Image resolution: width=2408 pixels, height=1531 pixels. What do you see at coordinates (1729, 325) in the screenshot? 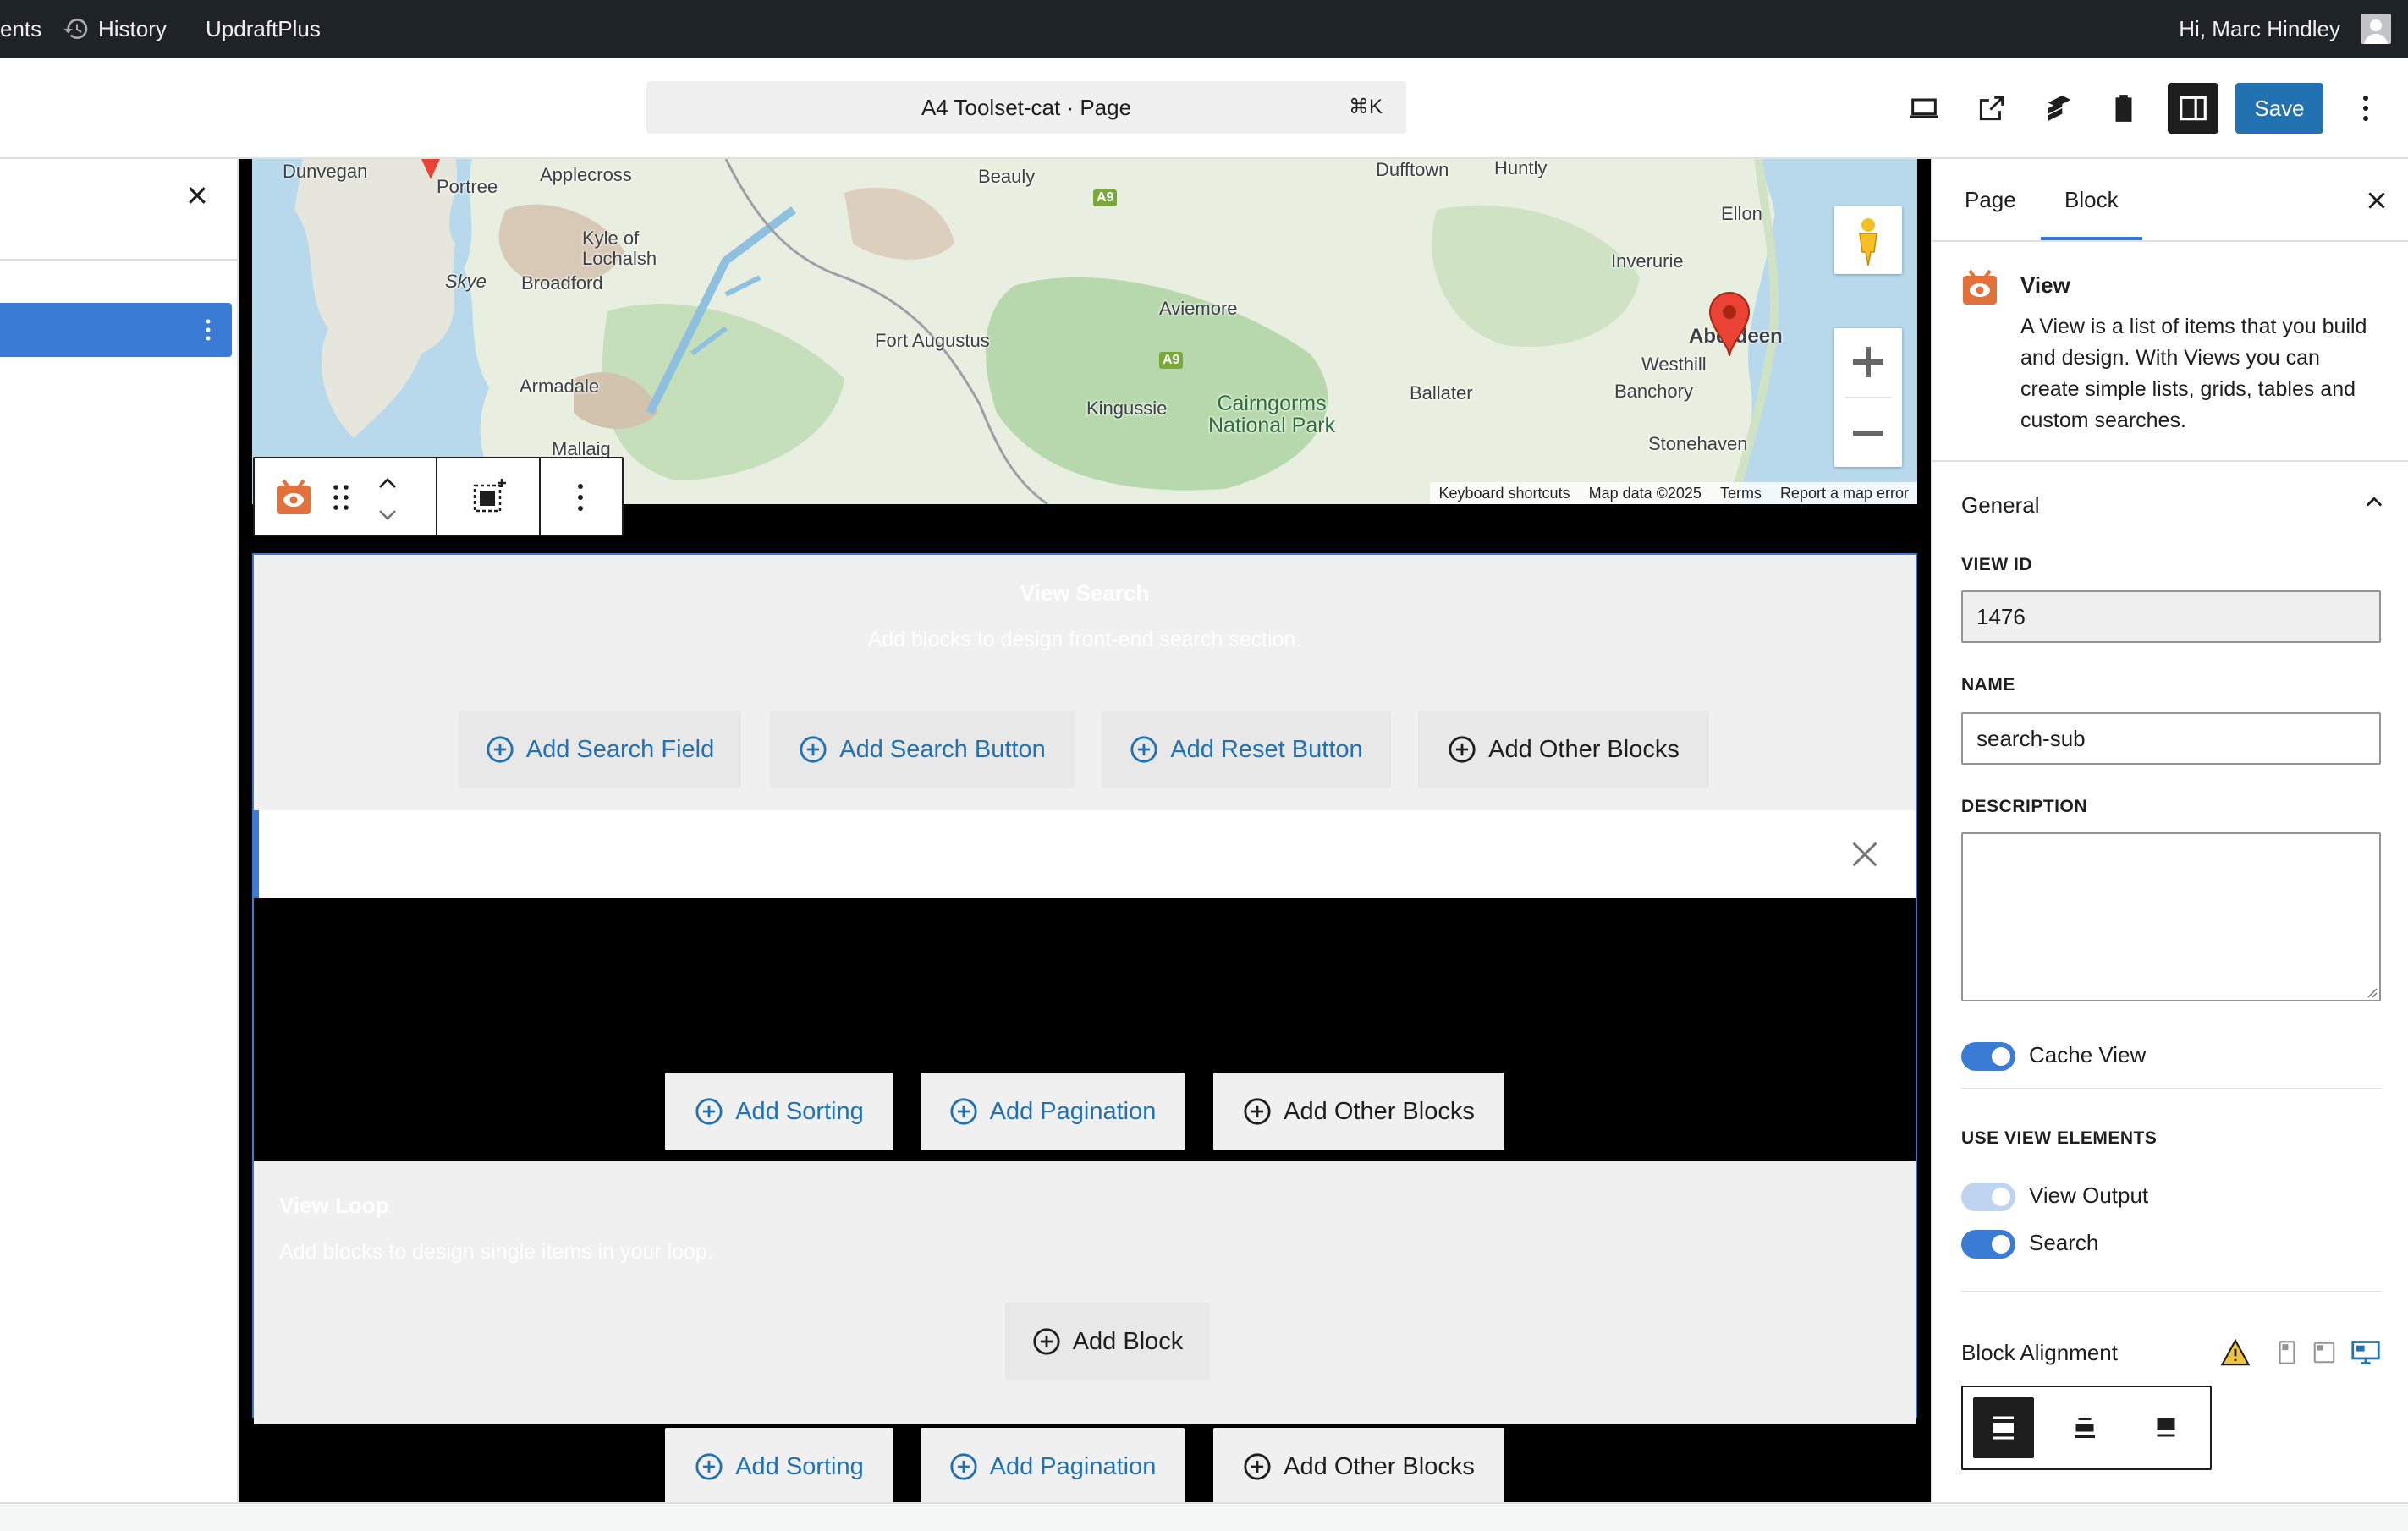
I see `map-pin-icon` at bounding box center [1729, 325].